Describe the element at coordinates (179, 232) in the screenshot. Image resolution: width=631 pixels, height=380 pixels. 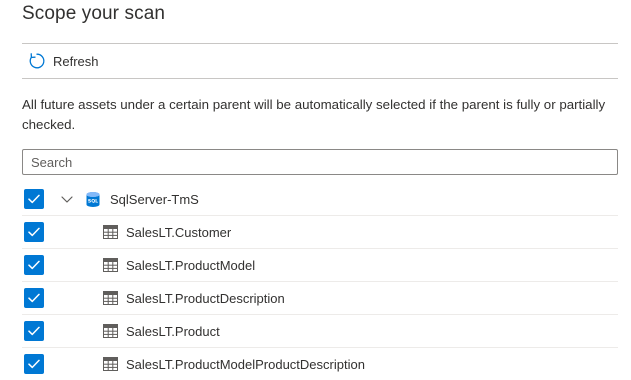
I see `tree-label-child: SalesLT.Customer` at that location.